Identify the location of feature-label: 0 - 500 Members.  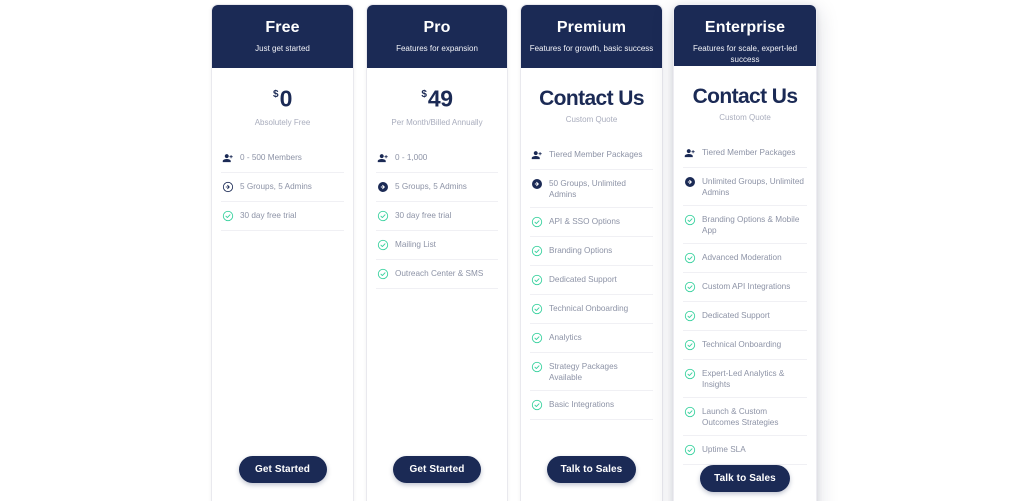
(271, 158).